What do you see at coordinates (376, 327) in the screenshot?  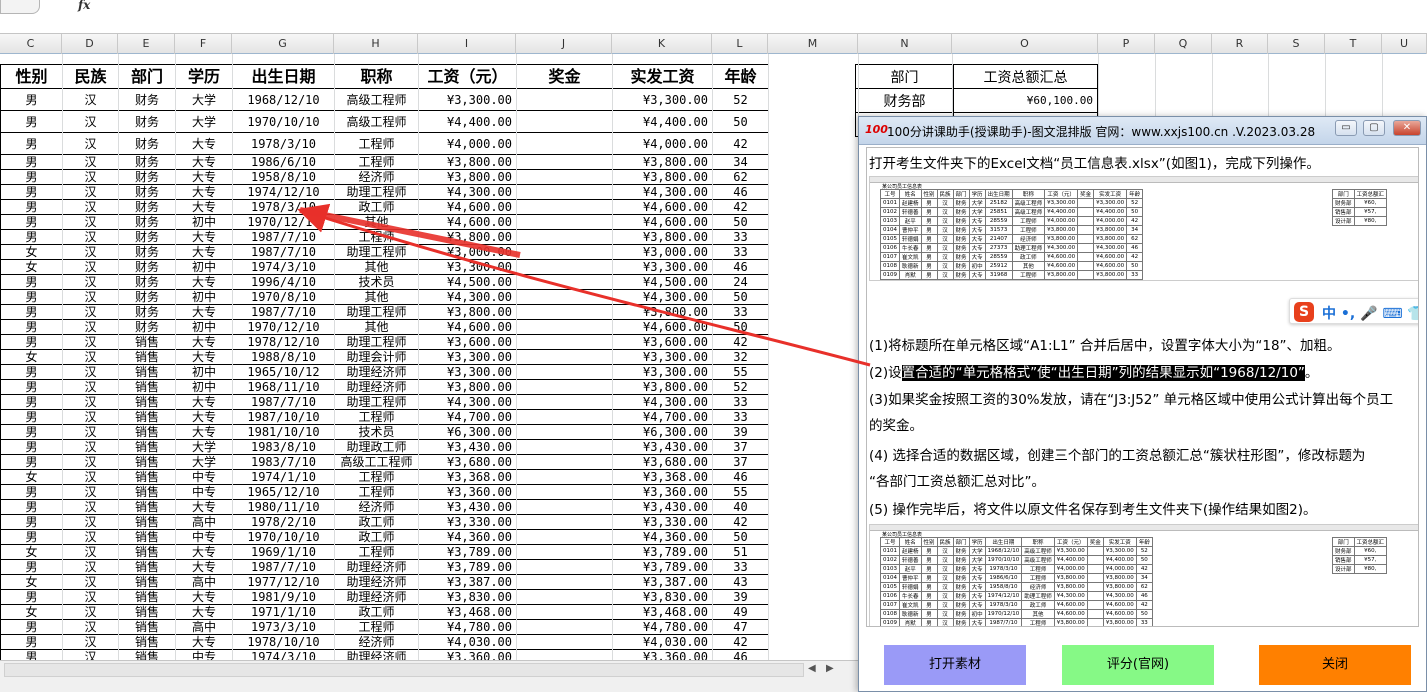 I see `cell: 其他` at bounding box center [376, 327].